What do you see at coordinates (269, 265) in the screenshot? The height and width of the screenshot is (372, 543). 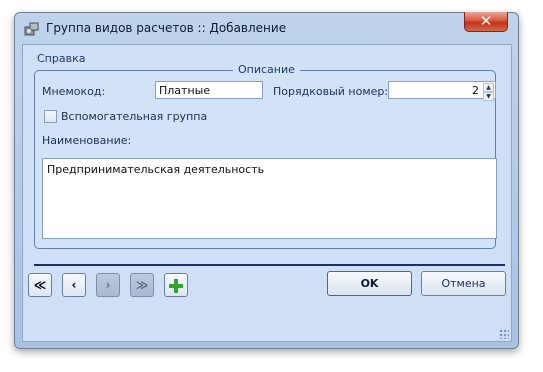 I see `separator-line` at bounding box center [269, 265].